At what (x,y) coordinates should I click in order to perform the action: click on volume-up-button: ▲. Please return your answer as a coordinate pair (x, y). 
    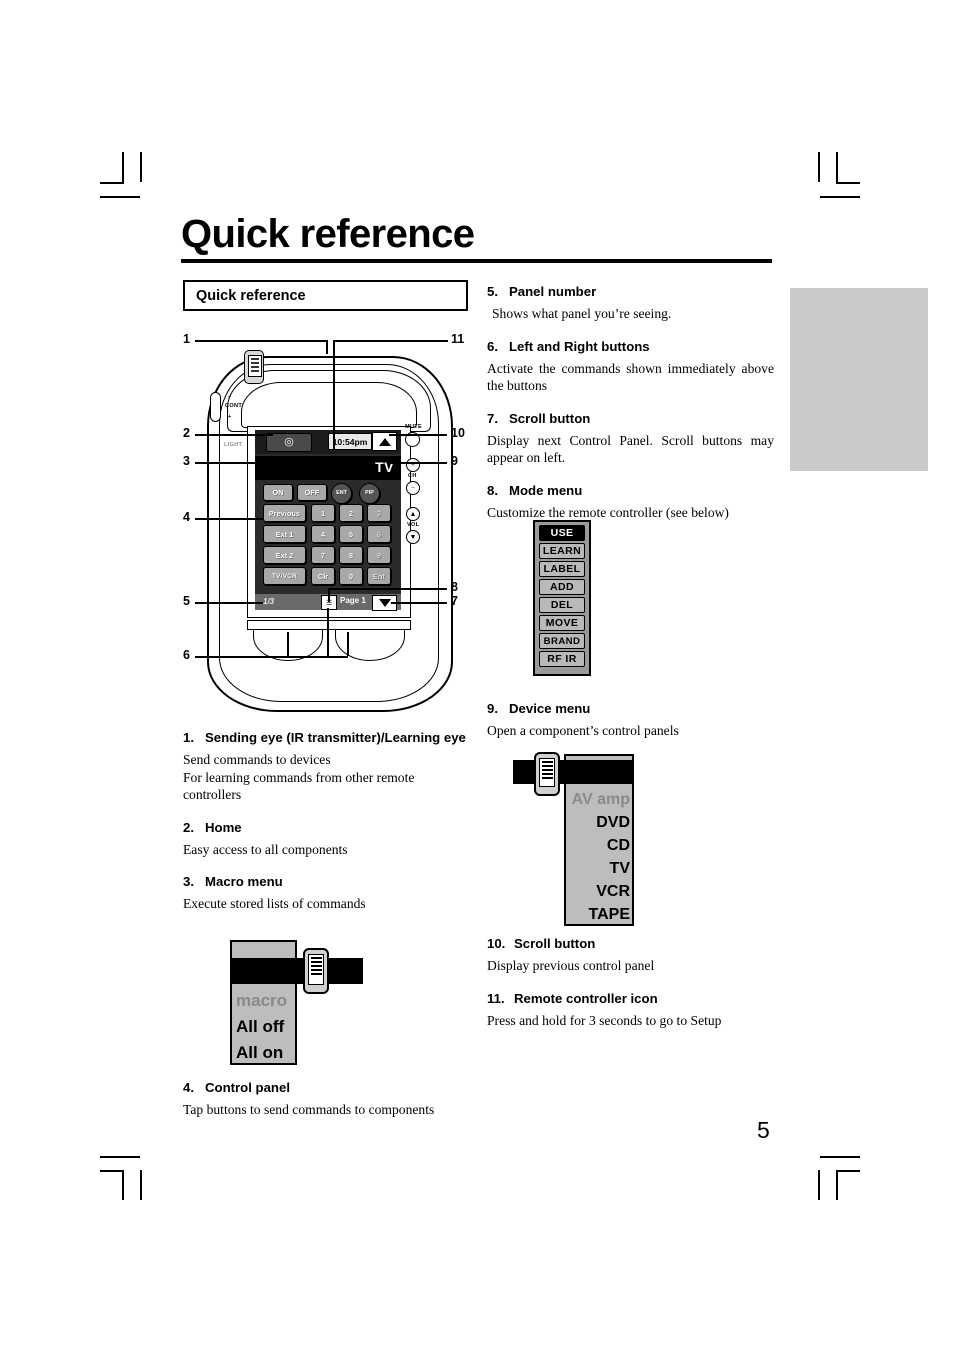
    Looking at the image, I should click on (413, 514).